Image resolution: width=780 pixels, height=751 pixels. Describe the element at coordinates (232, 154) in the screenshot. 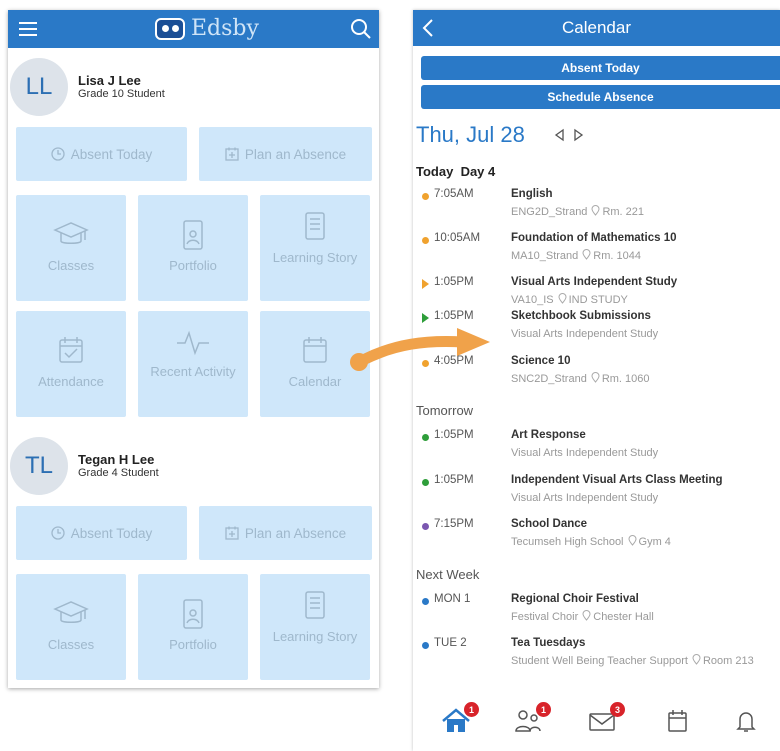

I see `calendar-plus-icon` at that location.